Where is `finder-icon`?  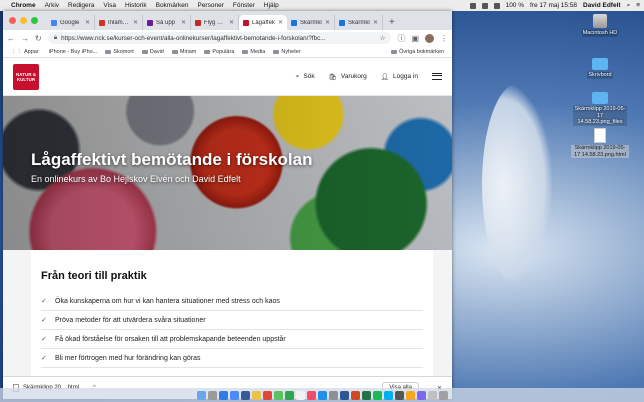 finder-icon is located at coordinates (201, 395).